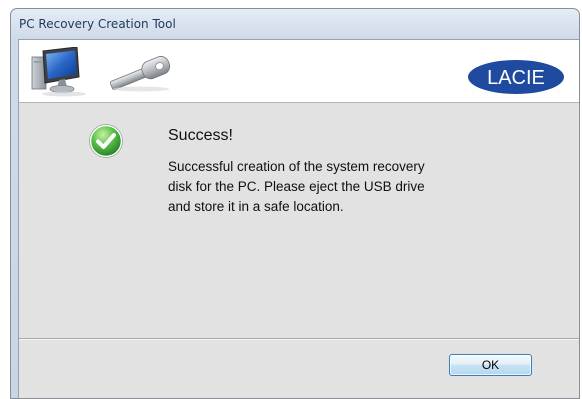 The height and width of the screenshot is (399, 582). I want to click on lacie-logo: LACIE, so click(516, 77).